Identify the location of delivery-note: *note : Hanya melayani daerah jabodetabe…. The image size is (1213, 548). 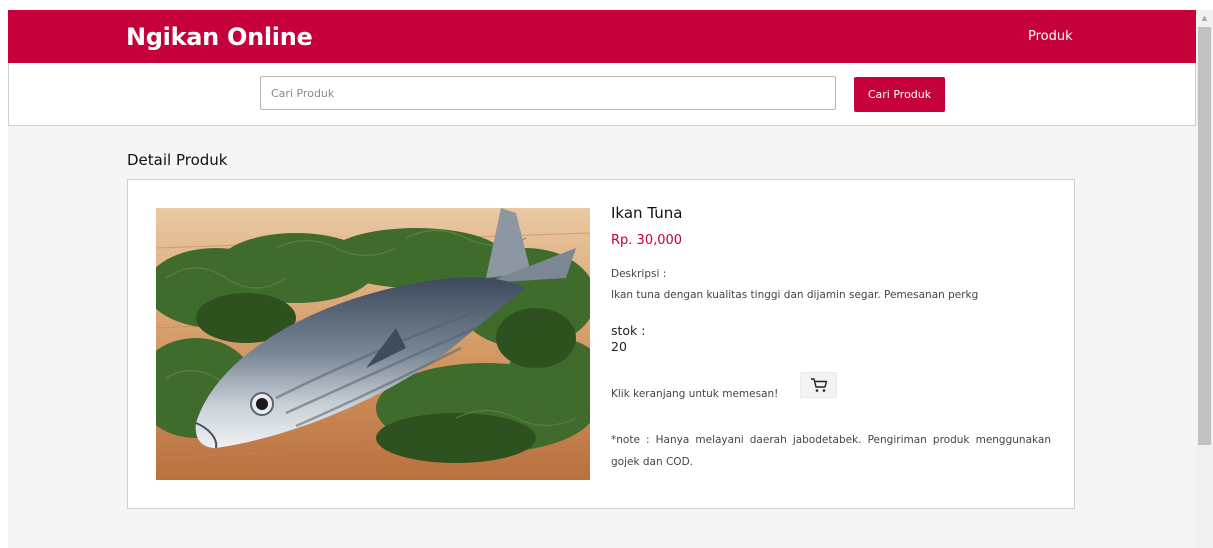
(831, 451).